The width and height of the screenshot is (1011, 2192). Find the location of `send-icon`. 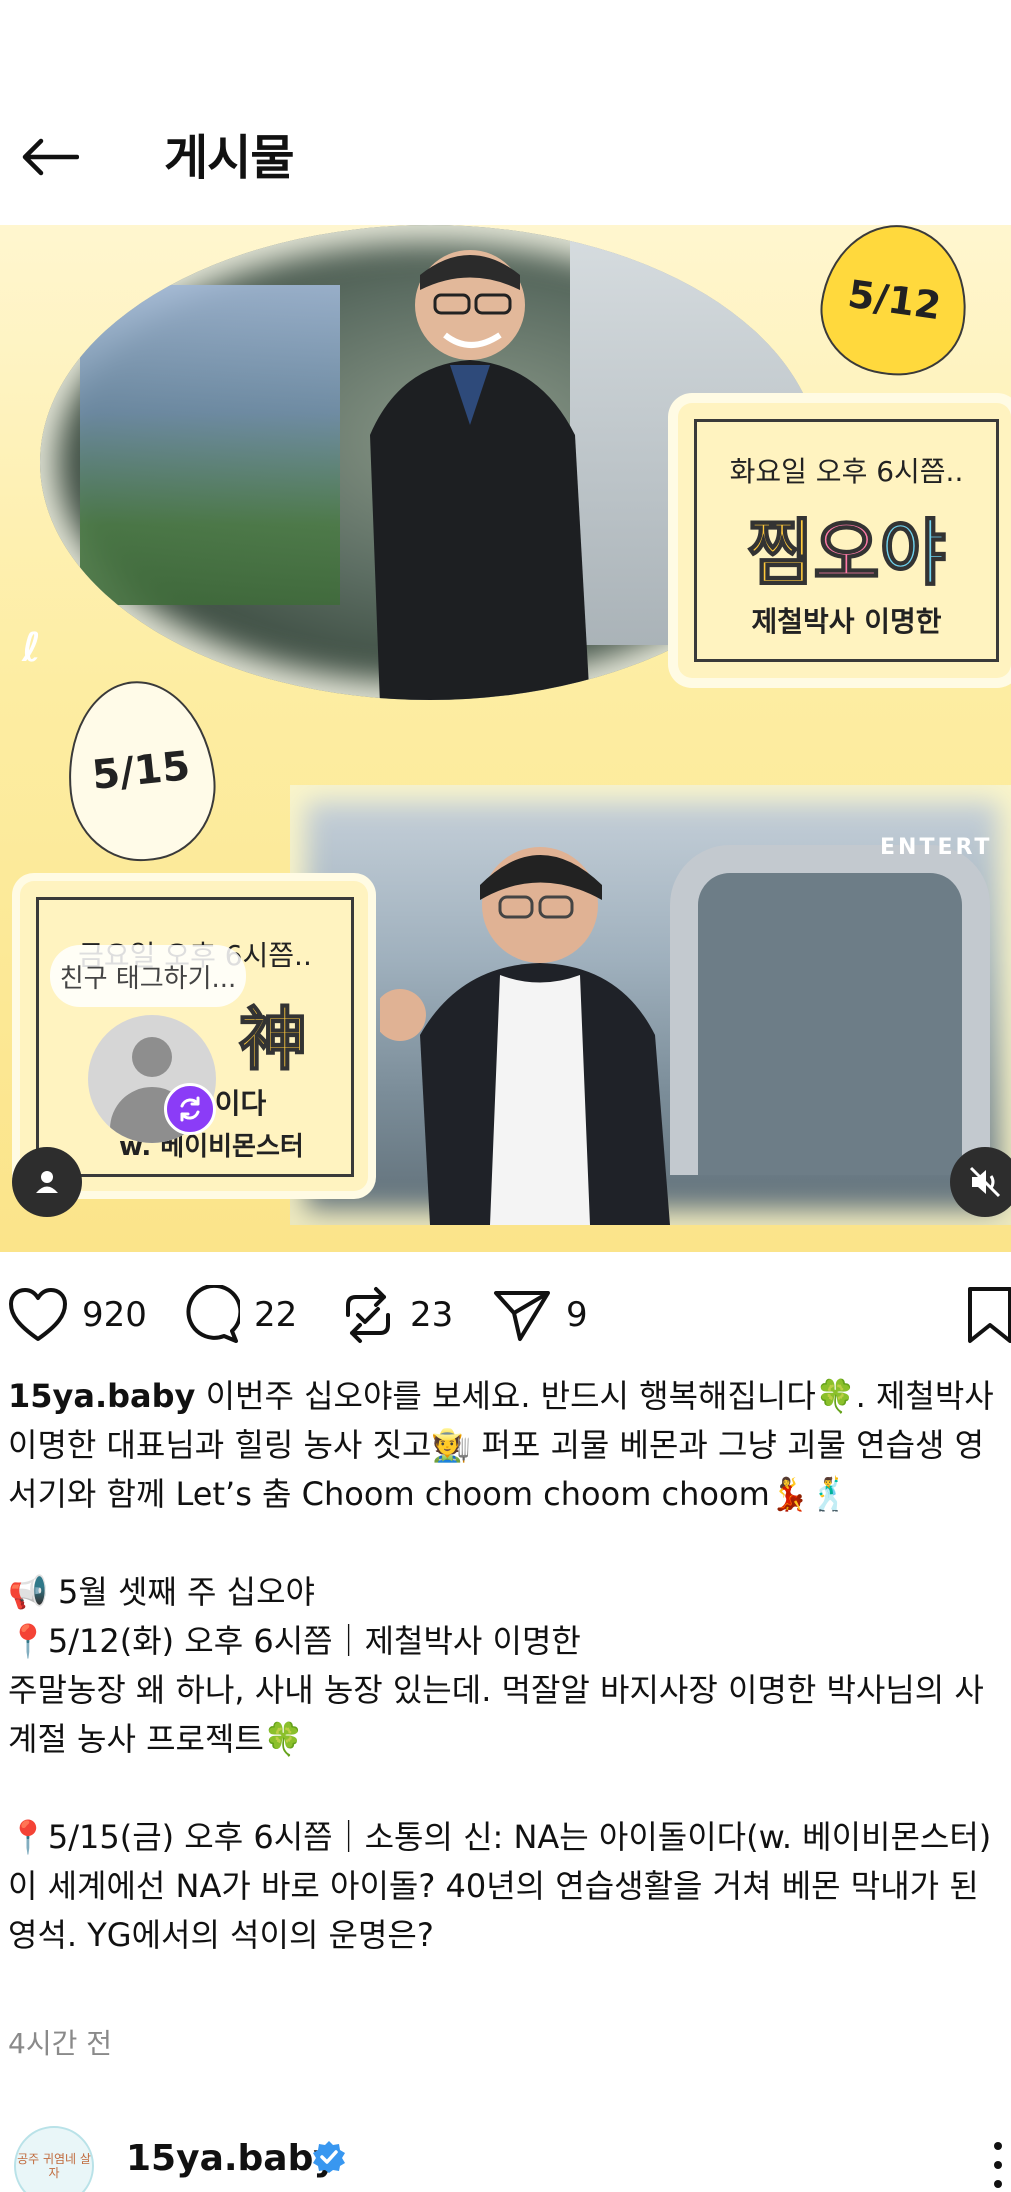

send-icon is located at coordinates (522, 1316).